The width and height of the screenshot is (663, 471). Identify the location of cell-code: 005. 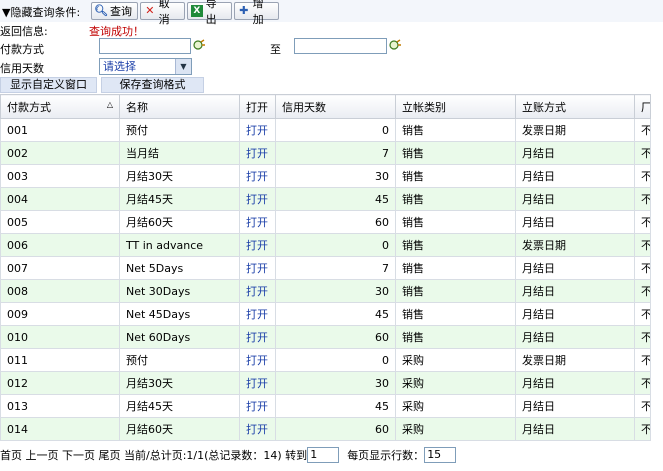
(60, 222).